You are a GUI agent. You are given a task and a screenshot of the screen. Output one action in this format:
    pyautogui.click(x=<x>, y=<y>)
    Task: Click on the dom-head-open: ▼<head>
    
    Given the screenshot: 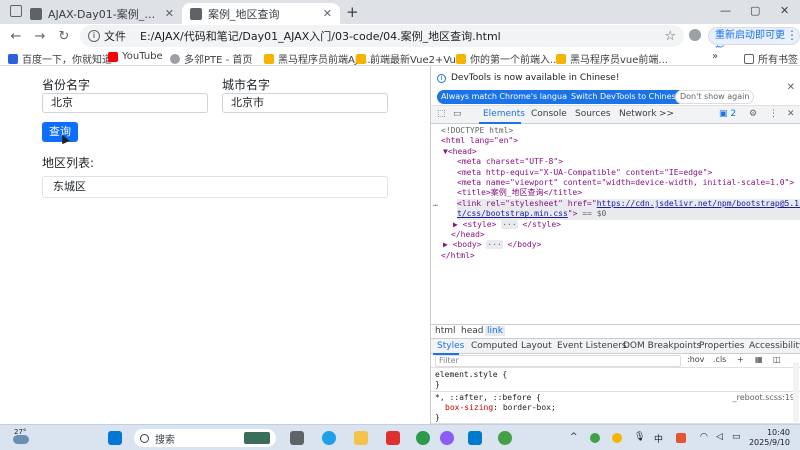 What is the action you would take?
    pyautogui.click(x=460, y=152)
    